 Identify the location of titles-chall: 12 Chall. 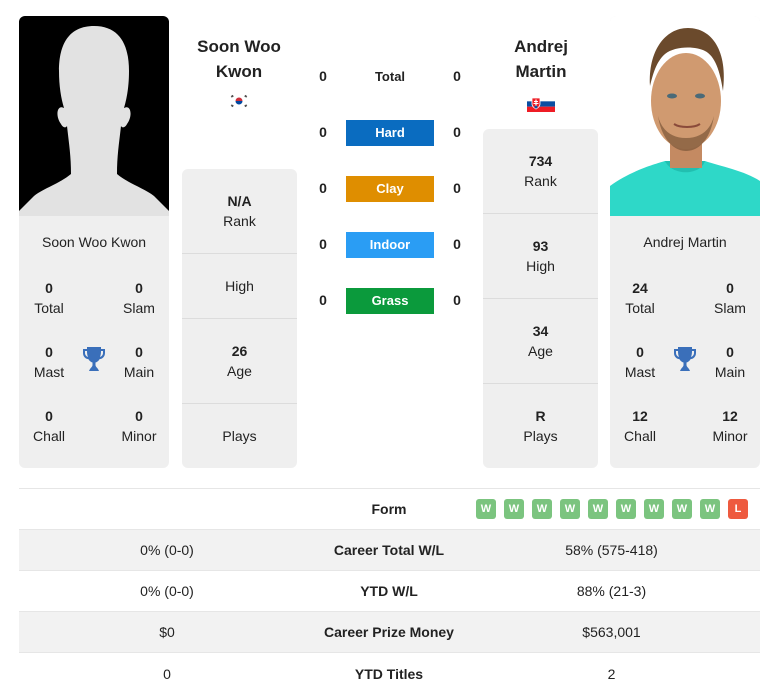
(640, 426).